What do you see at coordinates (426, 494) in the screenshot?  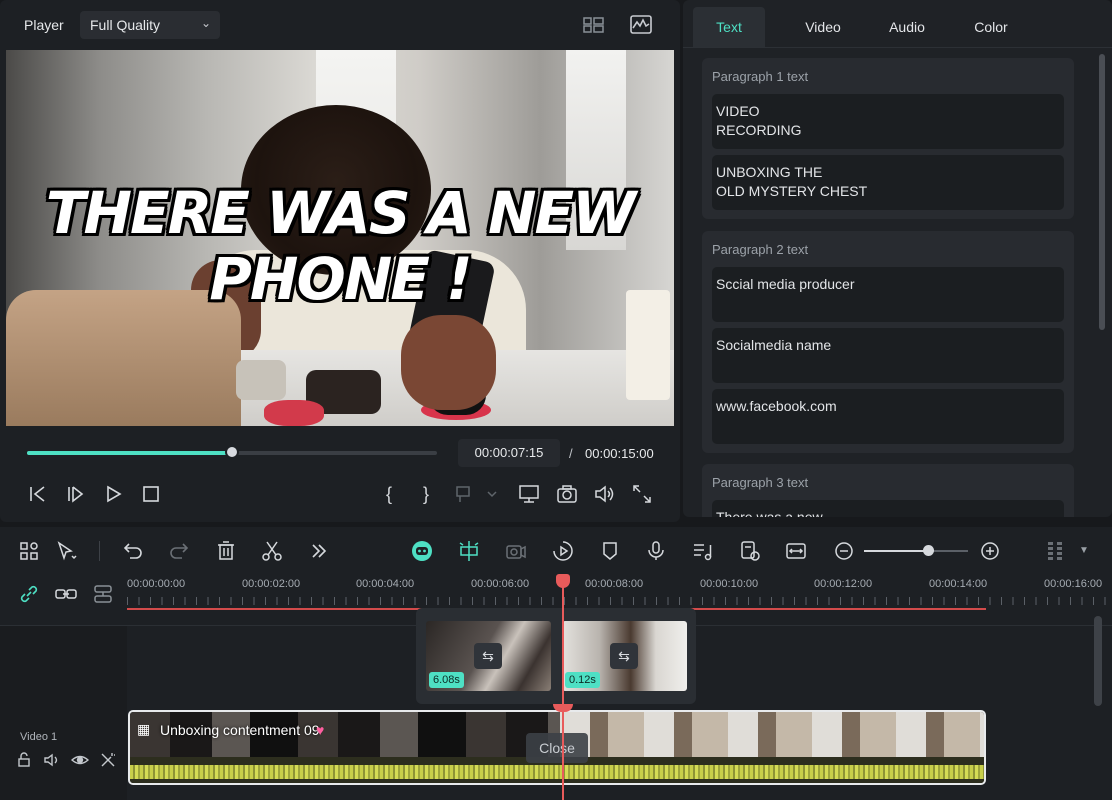 I see `mark-out-icon: }` at bounding box center [426, 494].